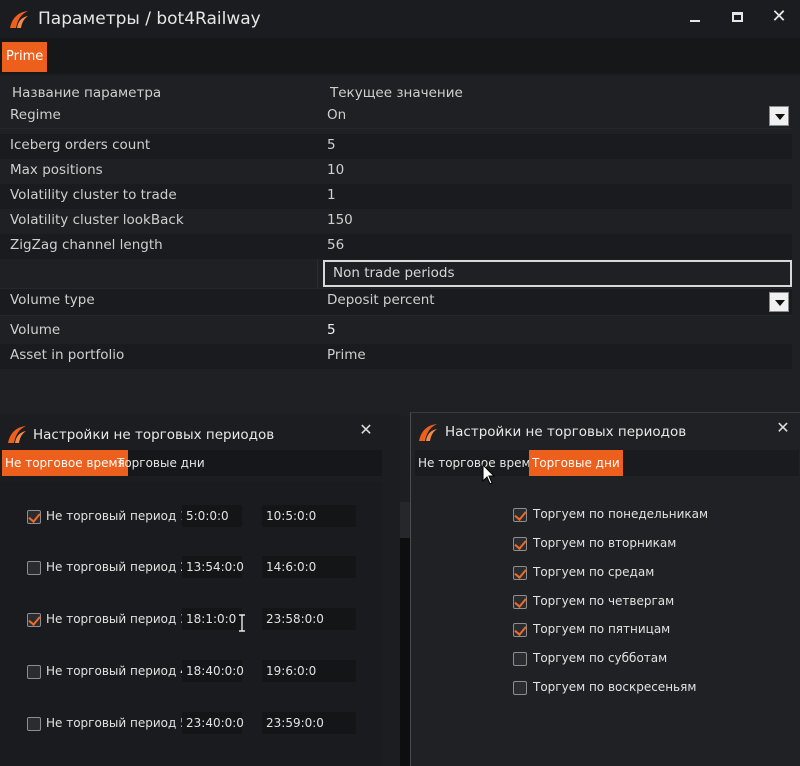  What do you see at coordinates (213, 723) in the screenshot?
I see `period-start-input: 23:40:0:0` at bounding box center [213, 723].